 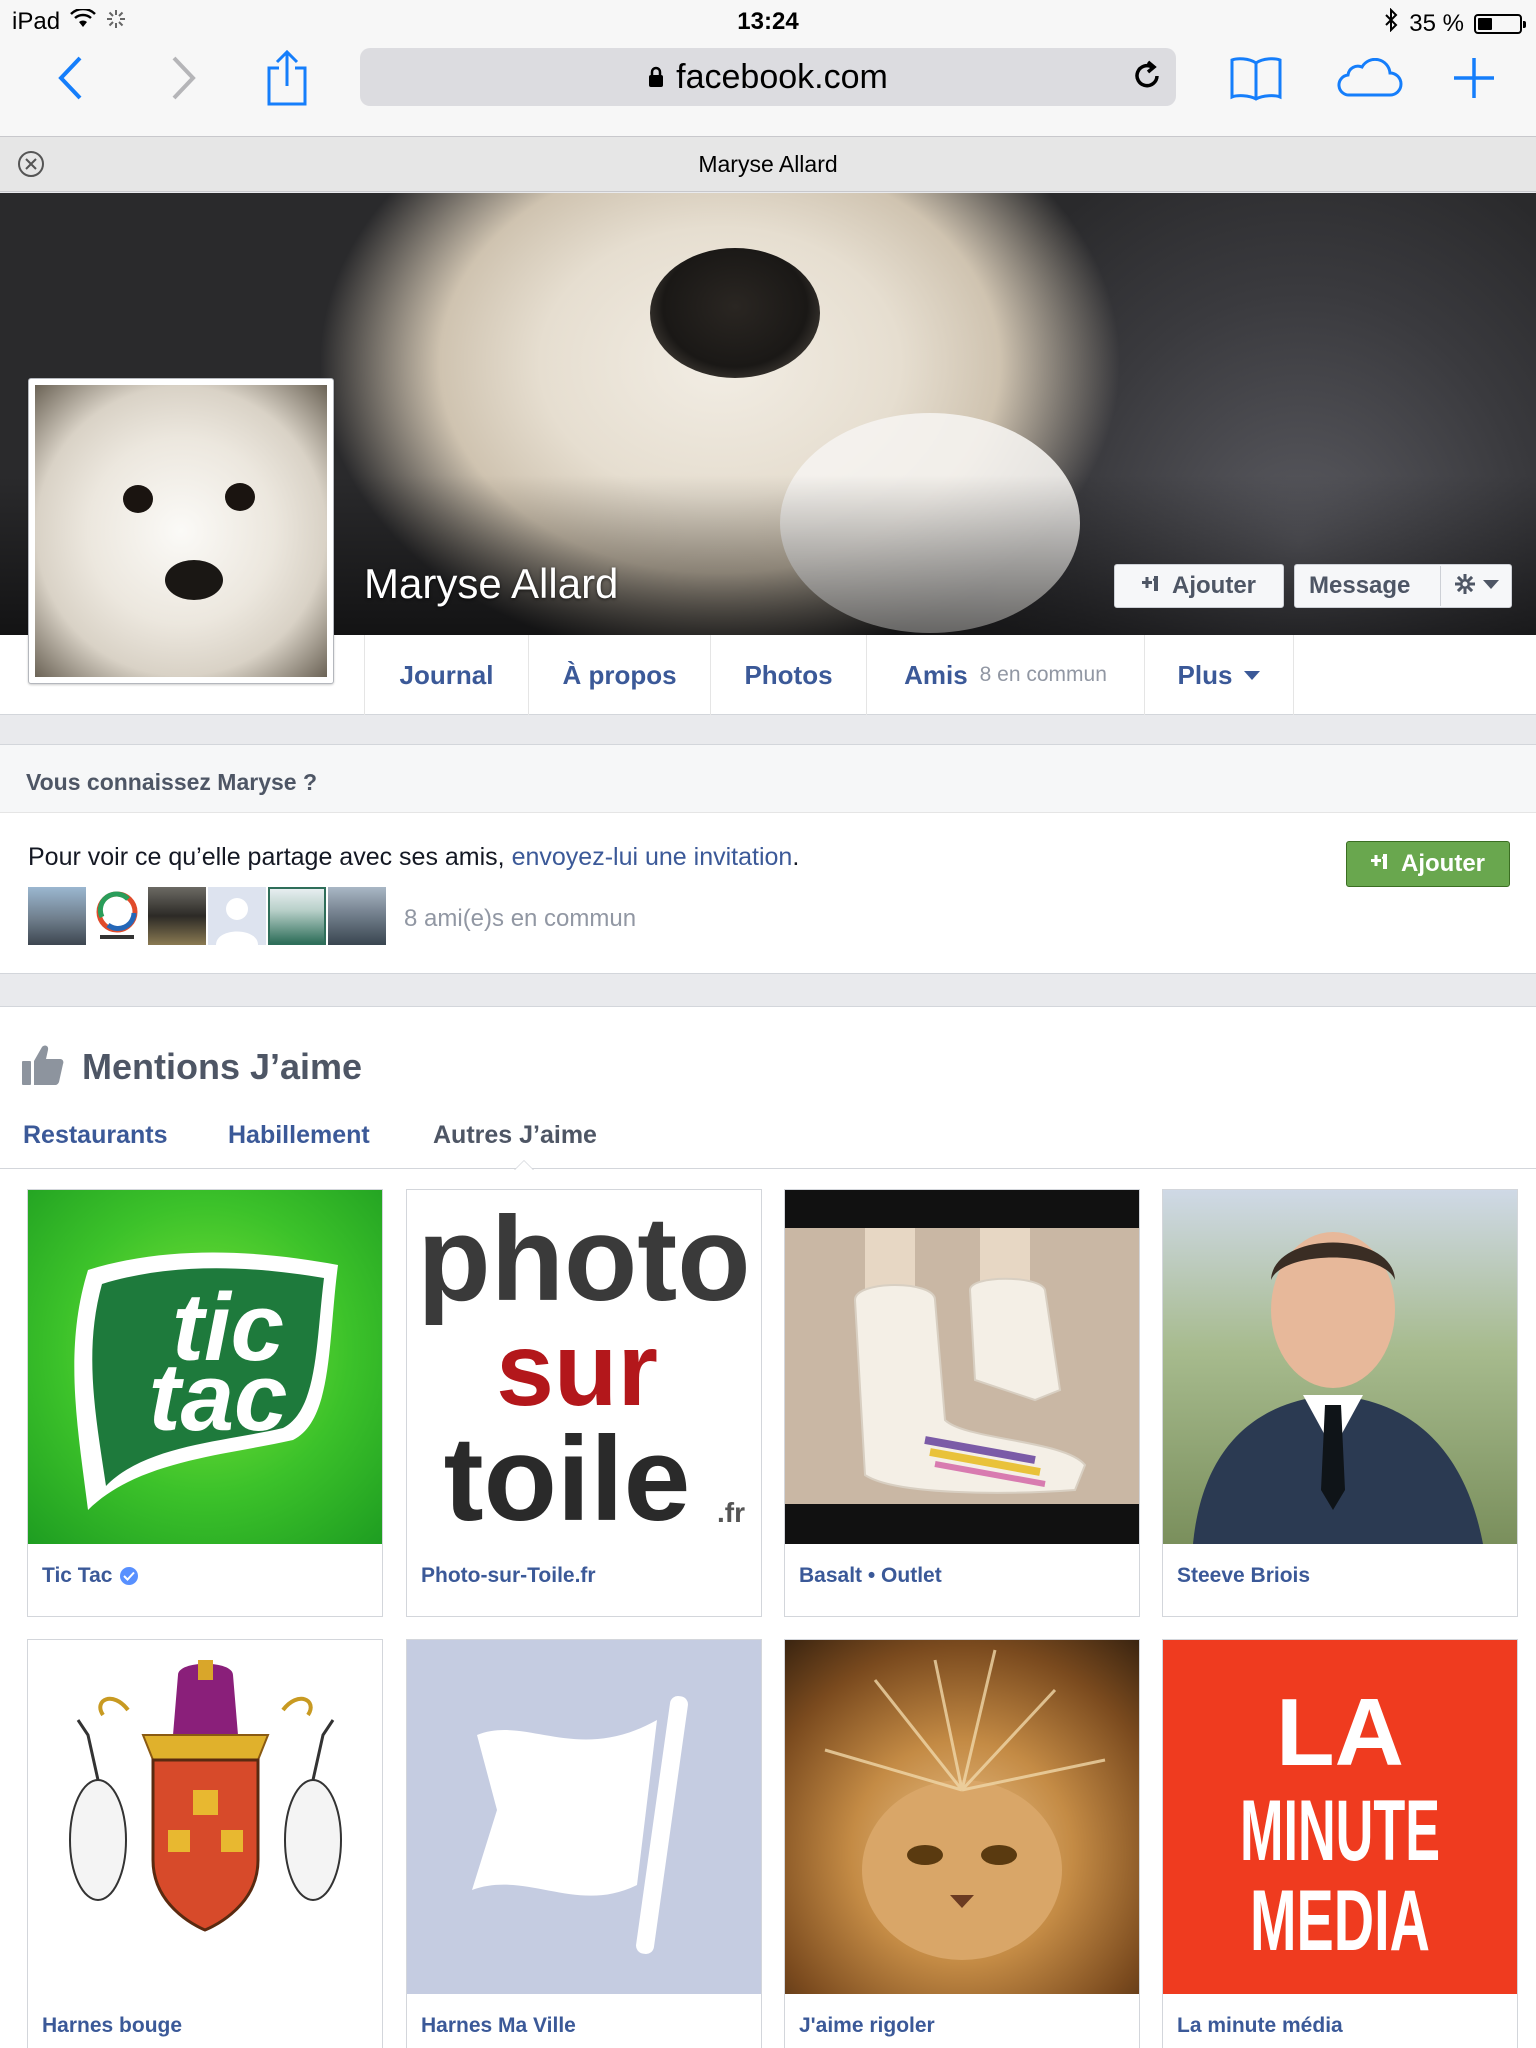 I want to click on like-name: Basalt • Outlet, so click(x=870, y=1575).